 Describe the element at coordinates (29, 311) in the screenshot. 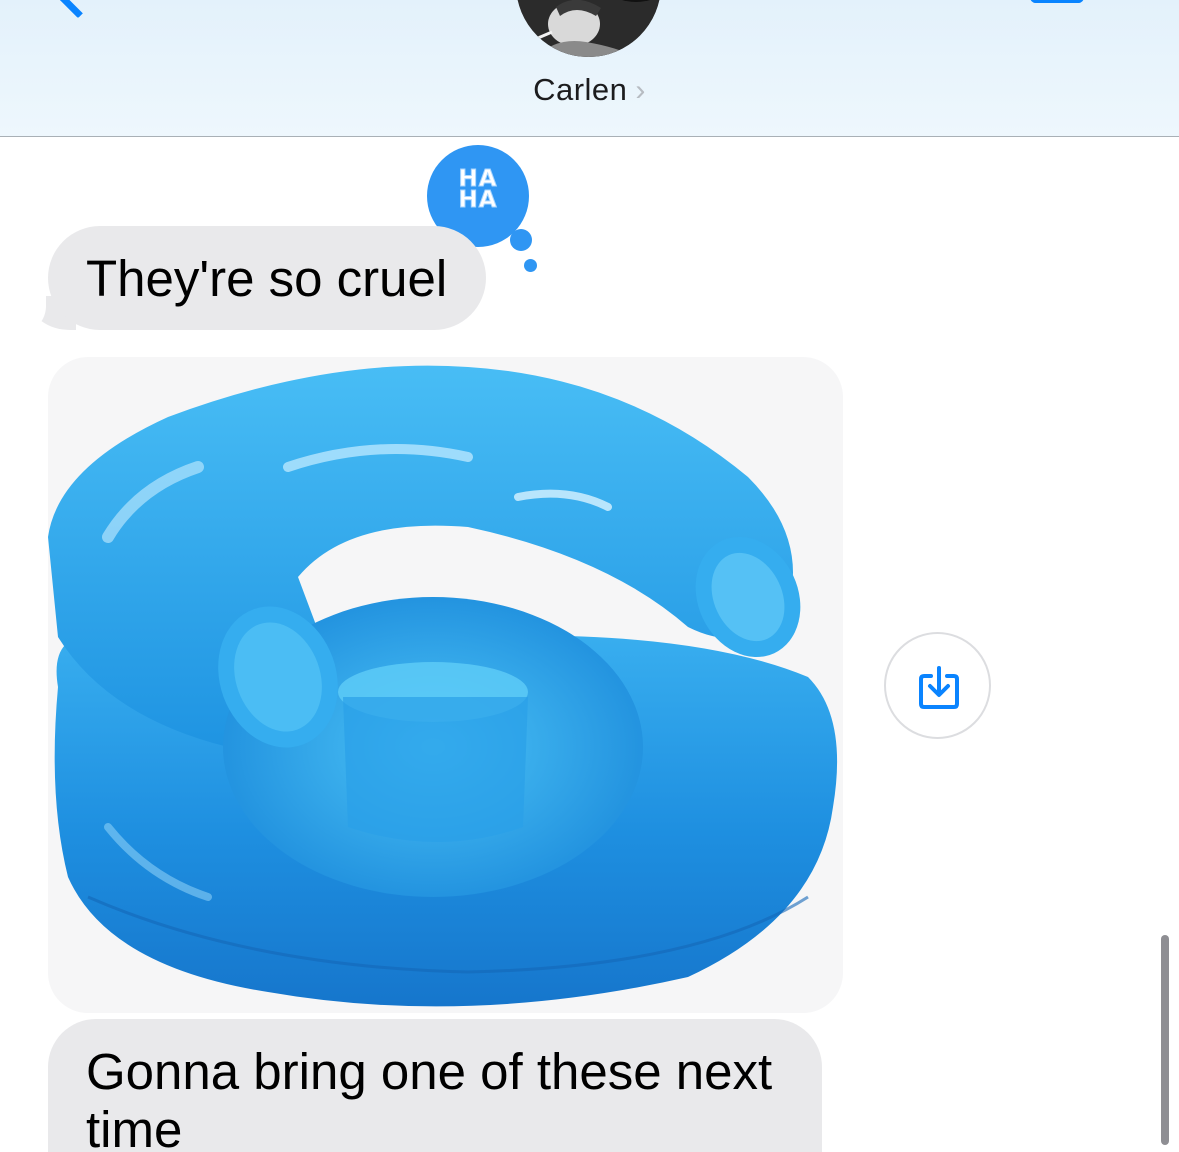

I see `bubble-tail-mask` at that location.